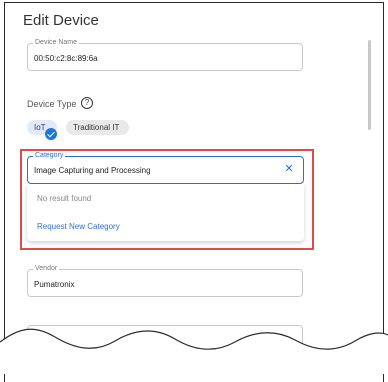 The width and height of the screenshot is (388, 382). I want to click on device-type-label: Device Type, so click(52, 104).